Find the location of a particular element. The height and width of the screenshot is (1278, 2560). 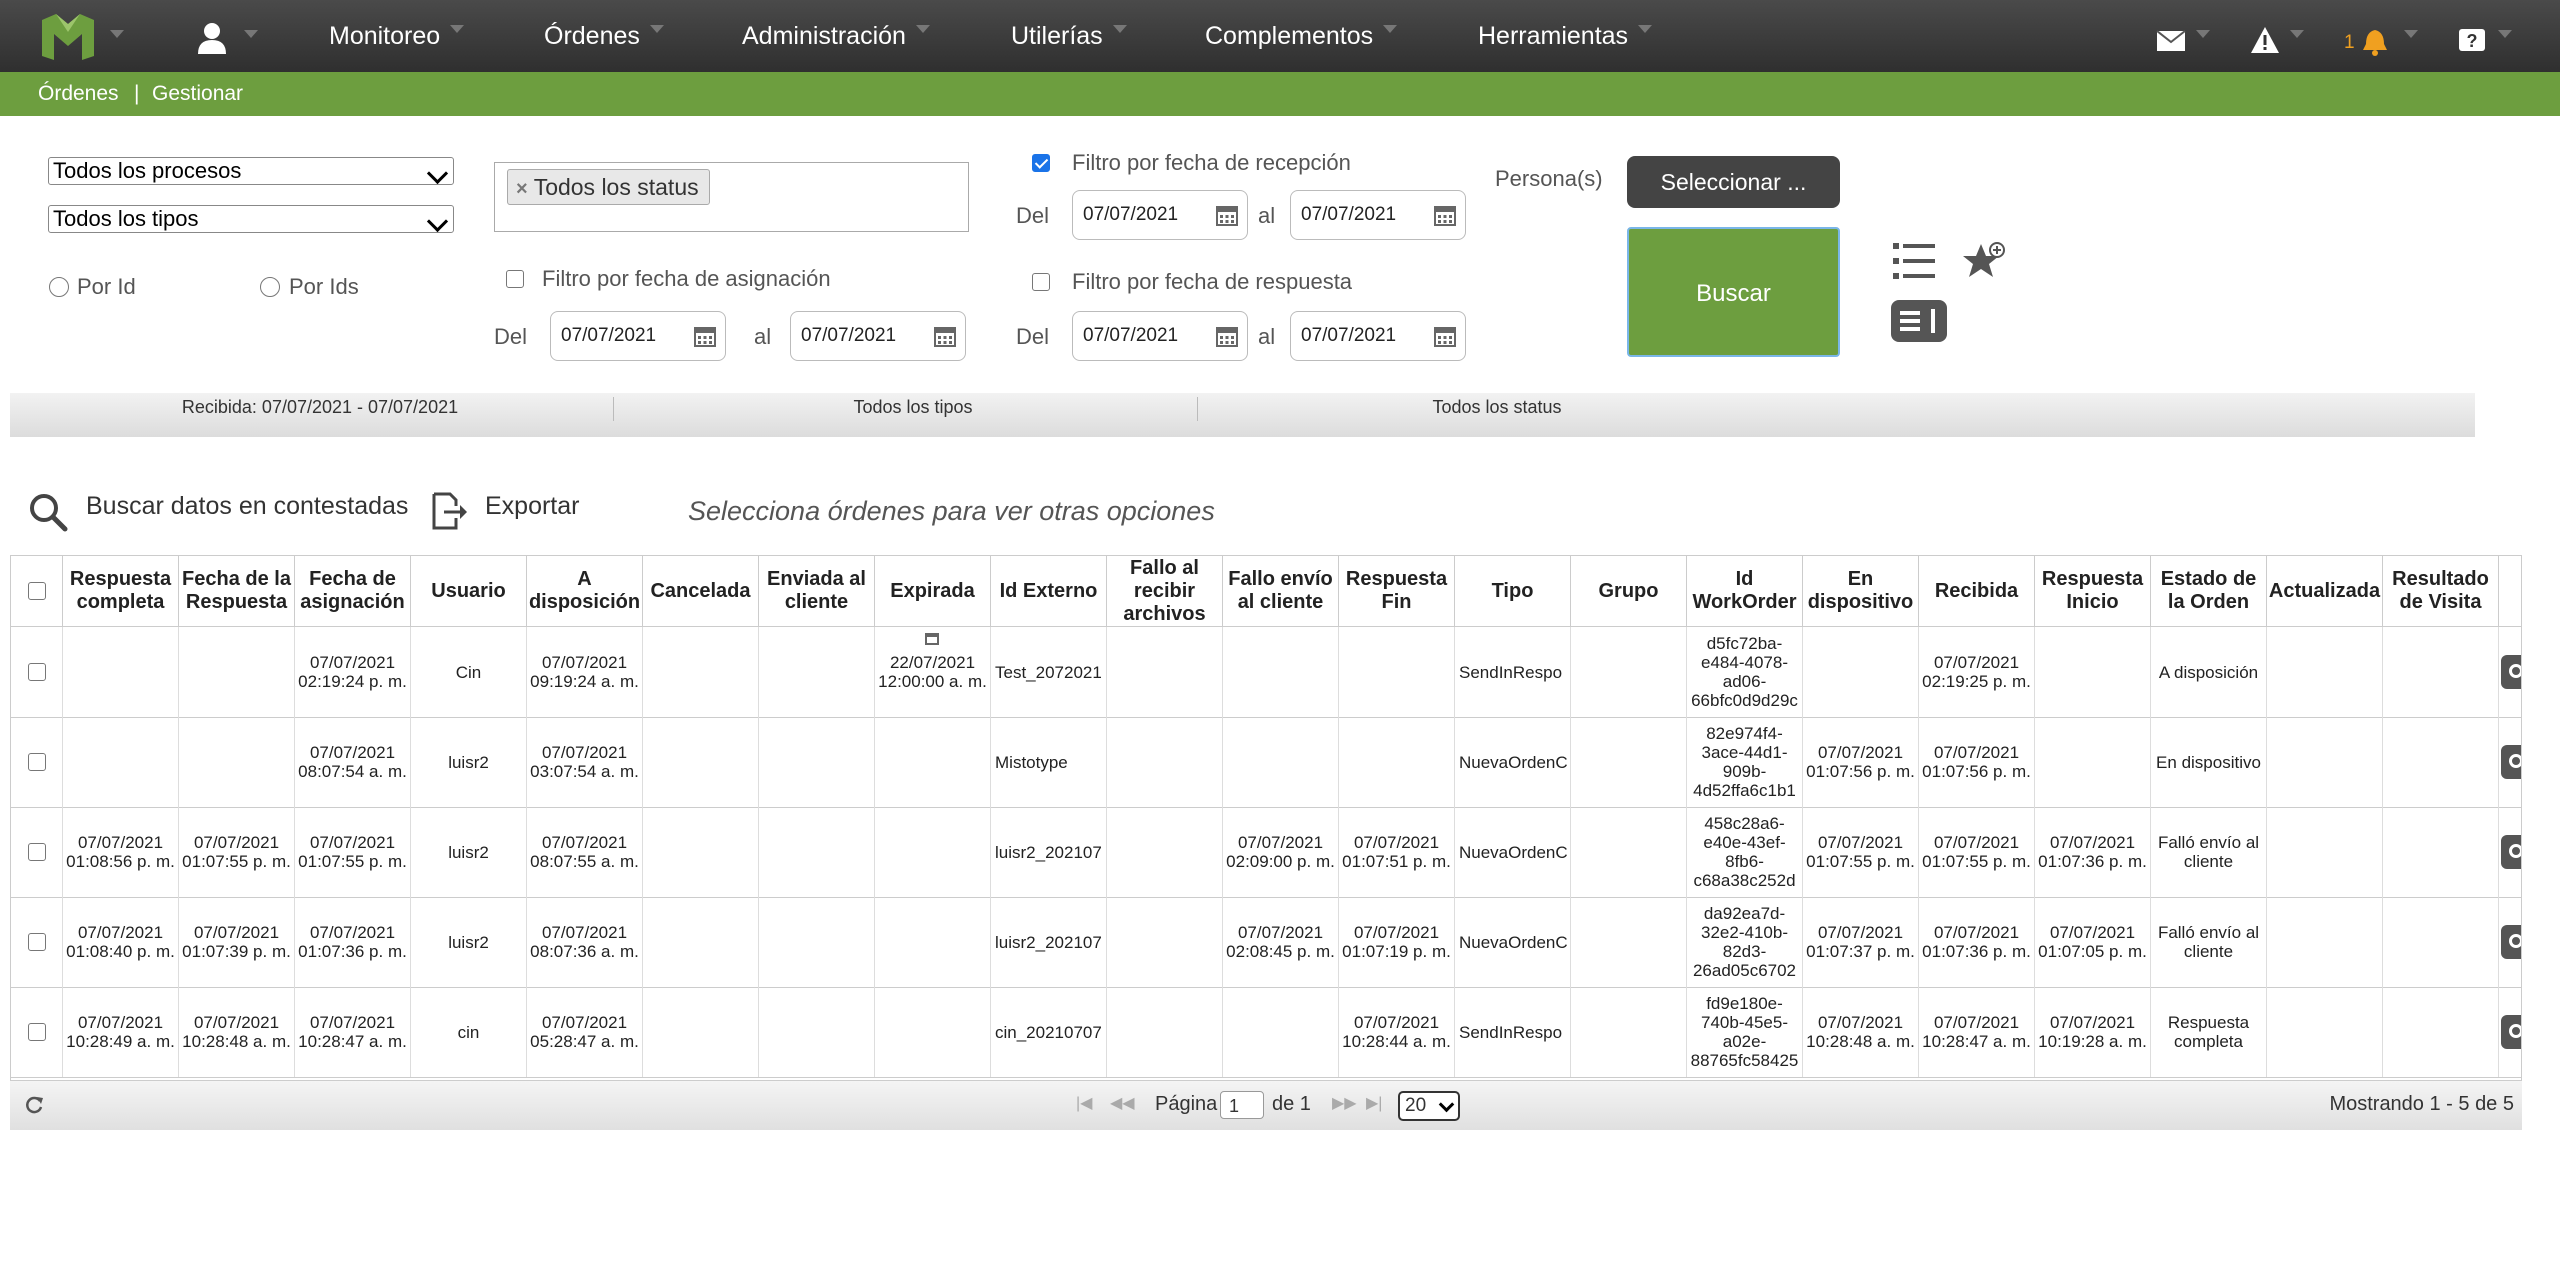

column-header-recibida: Recibida is located at coordinates (1977, 591).